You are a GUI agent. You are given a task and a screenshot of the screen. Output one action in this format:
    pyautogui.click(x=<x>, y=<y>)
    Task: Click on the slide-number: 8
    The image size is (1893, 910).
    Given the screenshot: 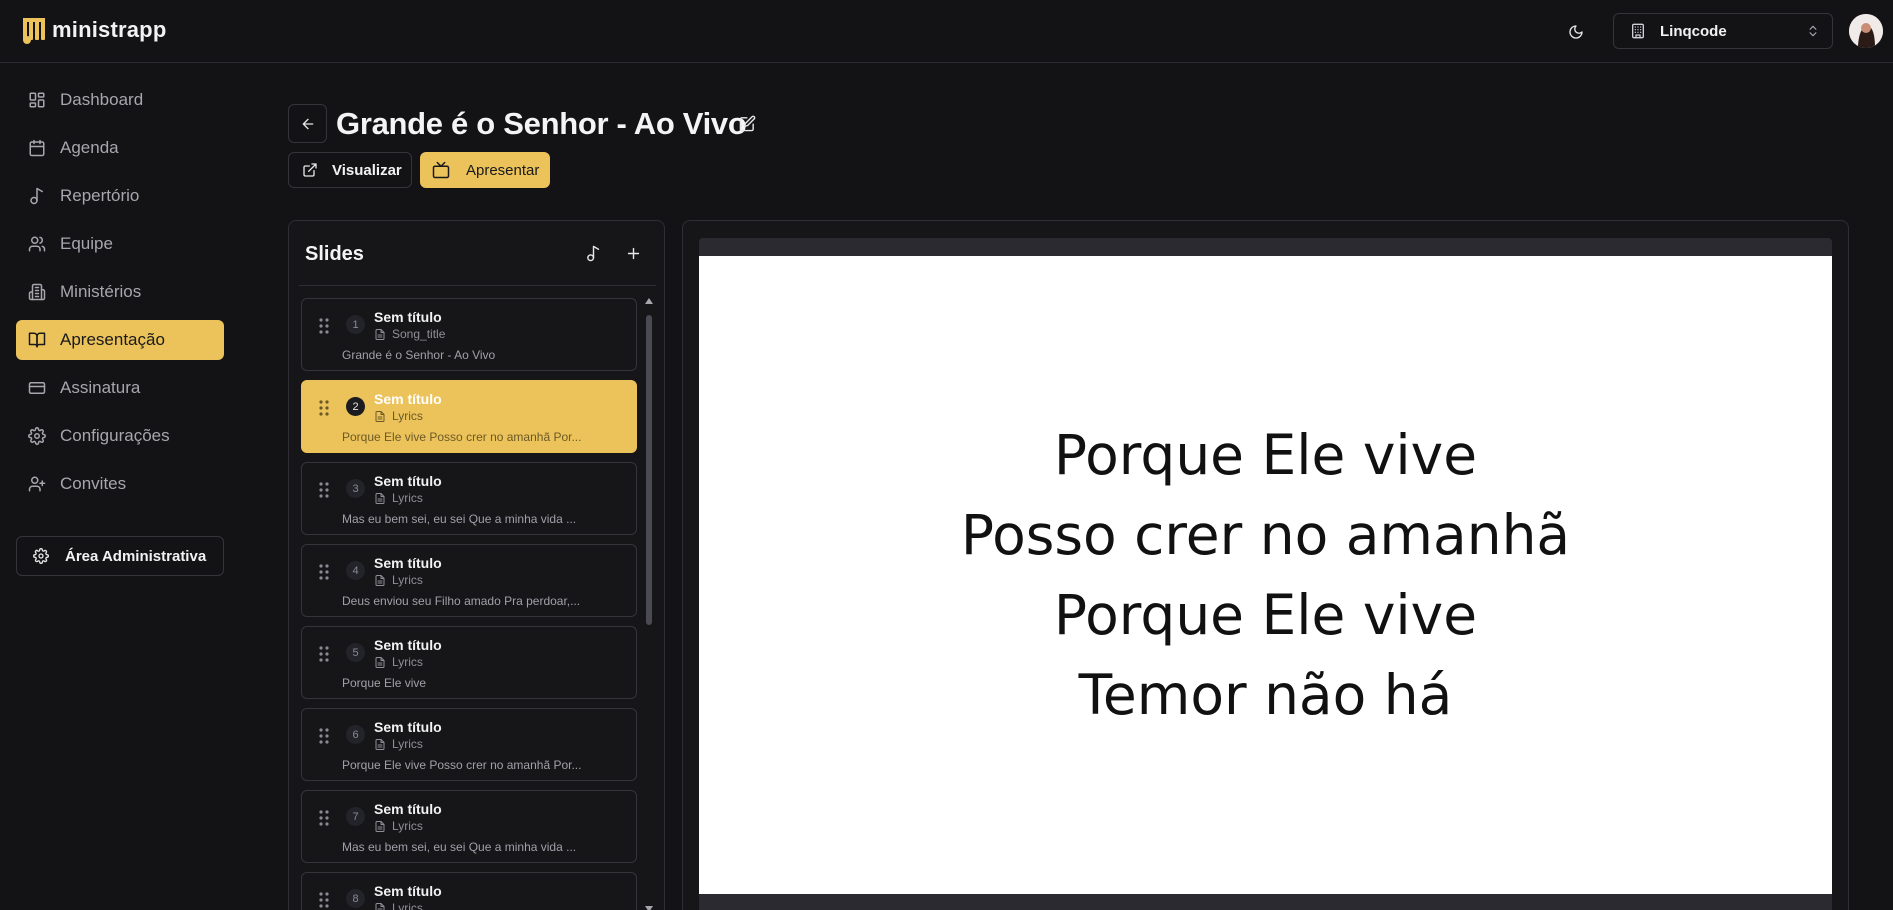 What is the action you would take?
    pyautogui.click(x=355, y=898)
    